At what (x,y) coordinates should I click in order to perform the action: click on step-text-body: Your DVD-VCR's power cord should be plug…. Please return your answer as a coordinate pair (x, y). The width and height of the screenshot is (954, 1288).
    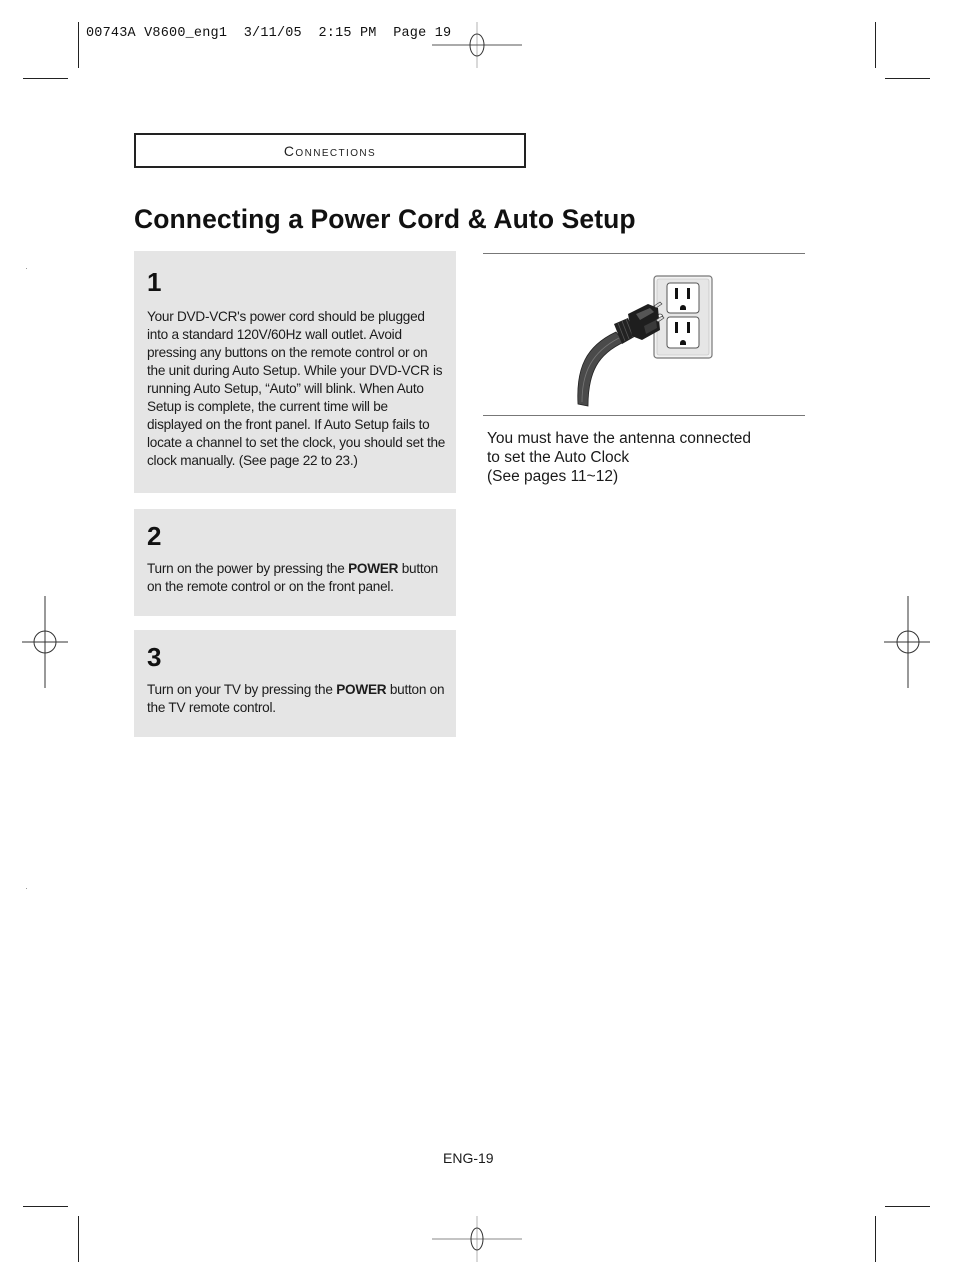
    Looking at the image, I should click on (296, 388).